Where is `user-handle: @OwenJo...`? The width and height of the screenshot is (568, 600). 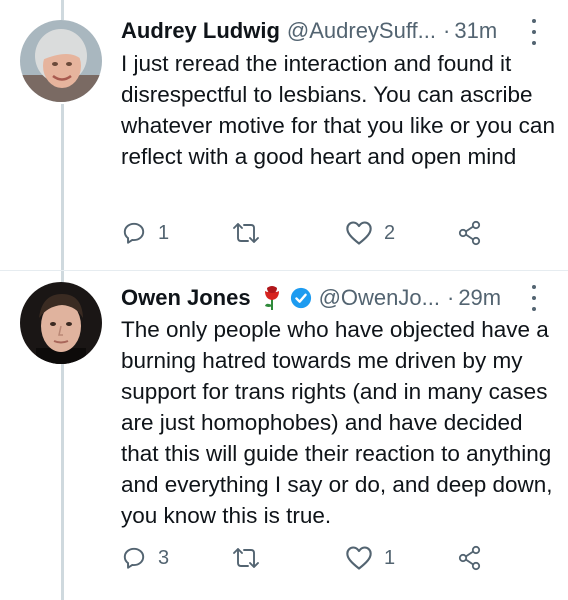 user-handle: @OwenJo... is located at coordinates (379, 298).